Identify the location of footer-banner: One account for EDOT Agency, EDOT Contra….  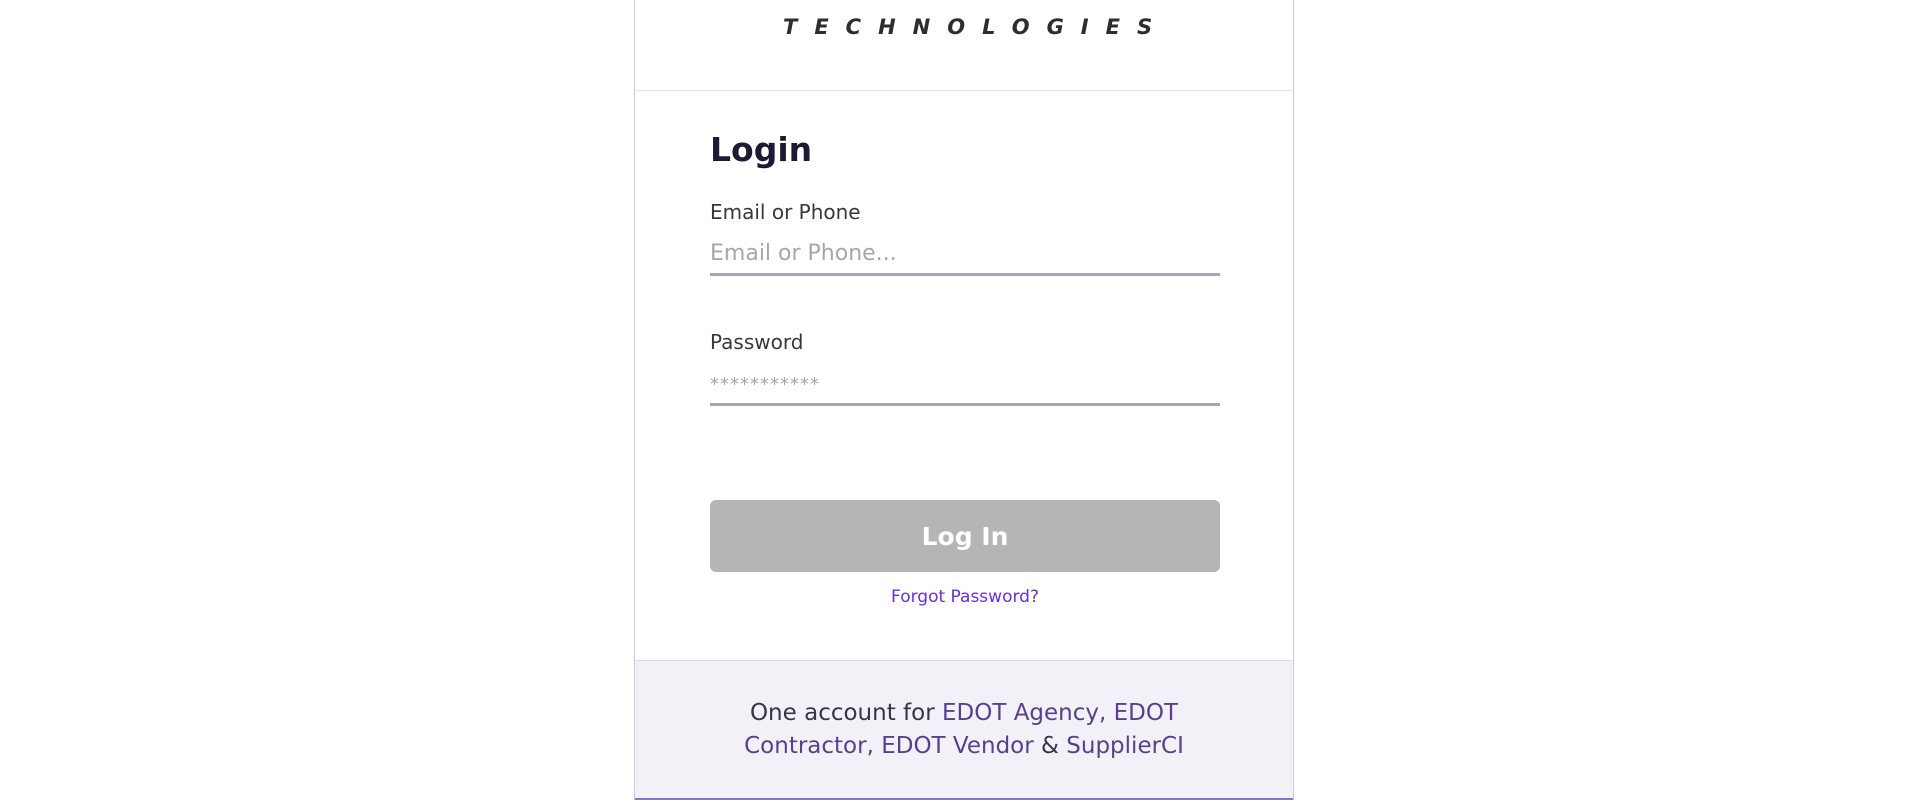
(964, 730).